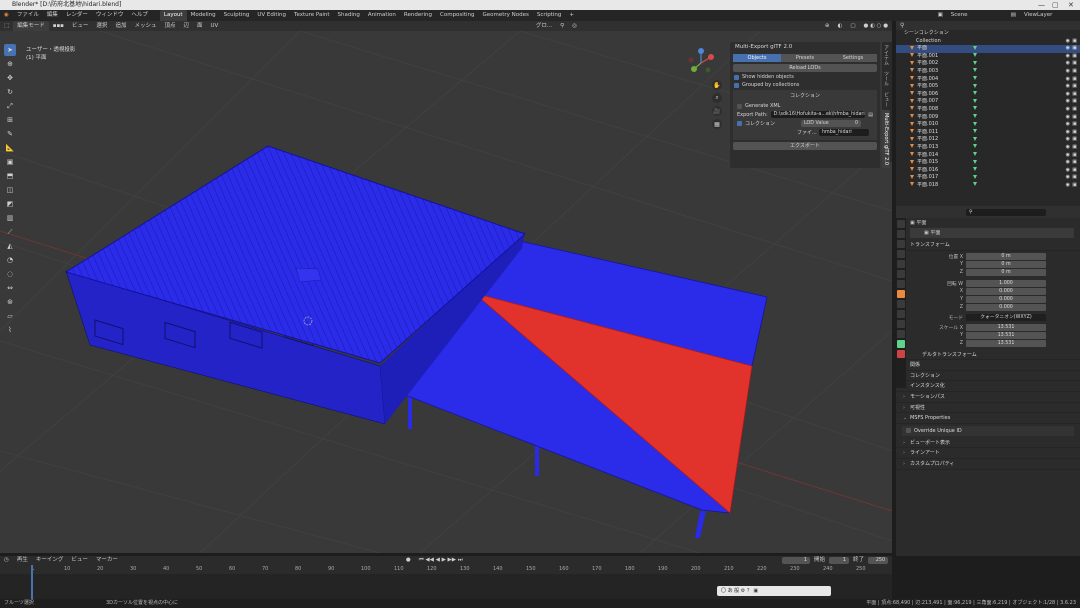 Image resolution: width=1080 pixels, height=608 pixels. Describe the element at coordinates (80, 26) in the screenshot. I see `menu-view: ビュー` at that location.